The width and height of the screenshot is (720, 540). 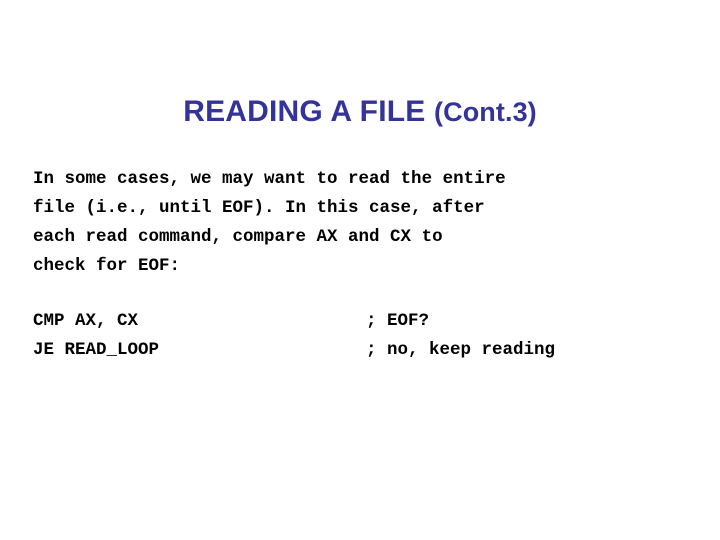 What do you see at coordinates (363, 350) in the screenshot?
I see `code-row: JE READ_LOOP ; no, keep reading` at bounding box center [363, 350].